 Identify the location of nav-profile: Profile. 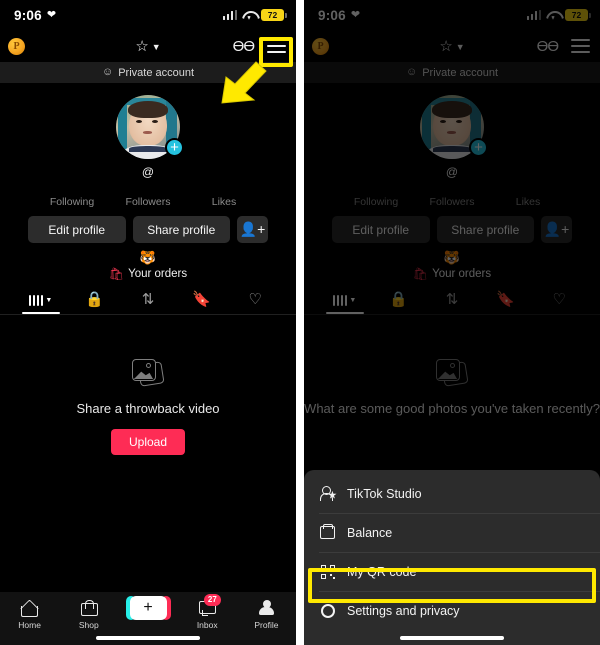
(266, 614).